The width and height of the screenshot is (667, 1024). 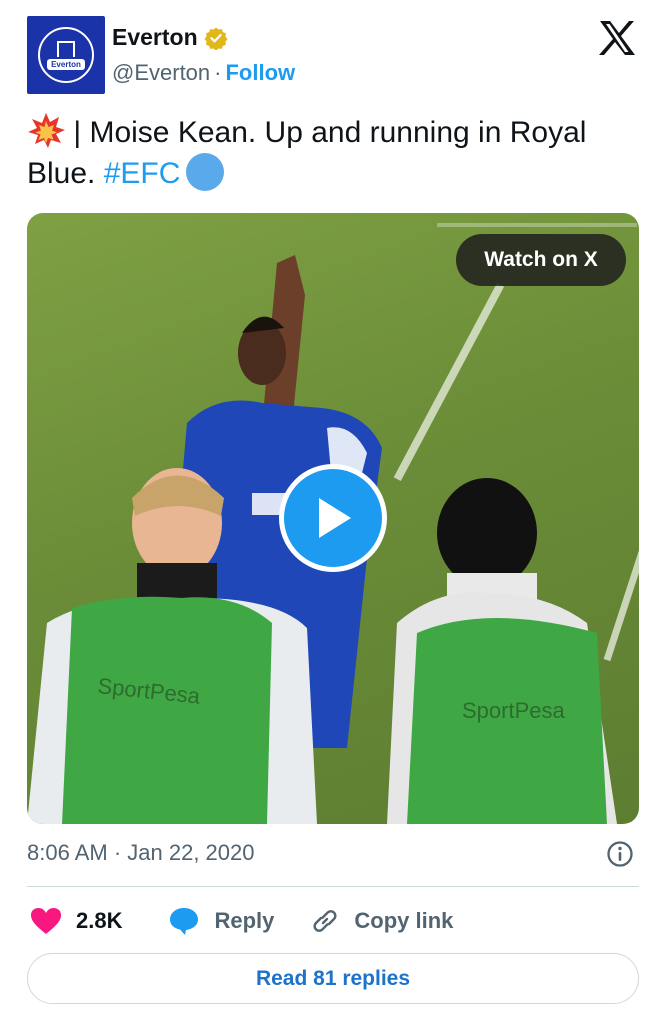 What do you see at coordinates (404, 920) in the screenshot?
I see `copy-link-label: Copy link` at bounding box center [404, 920].